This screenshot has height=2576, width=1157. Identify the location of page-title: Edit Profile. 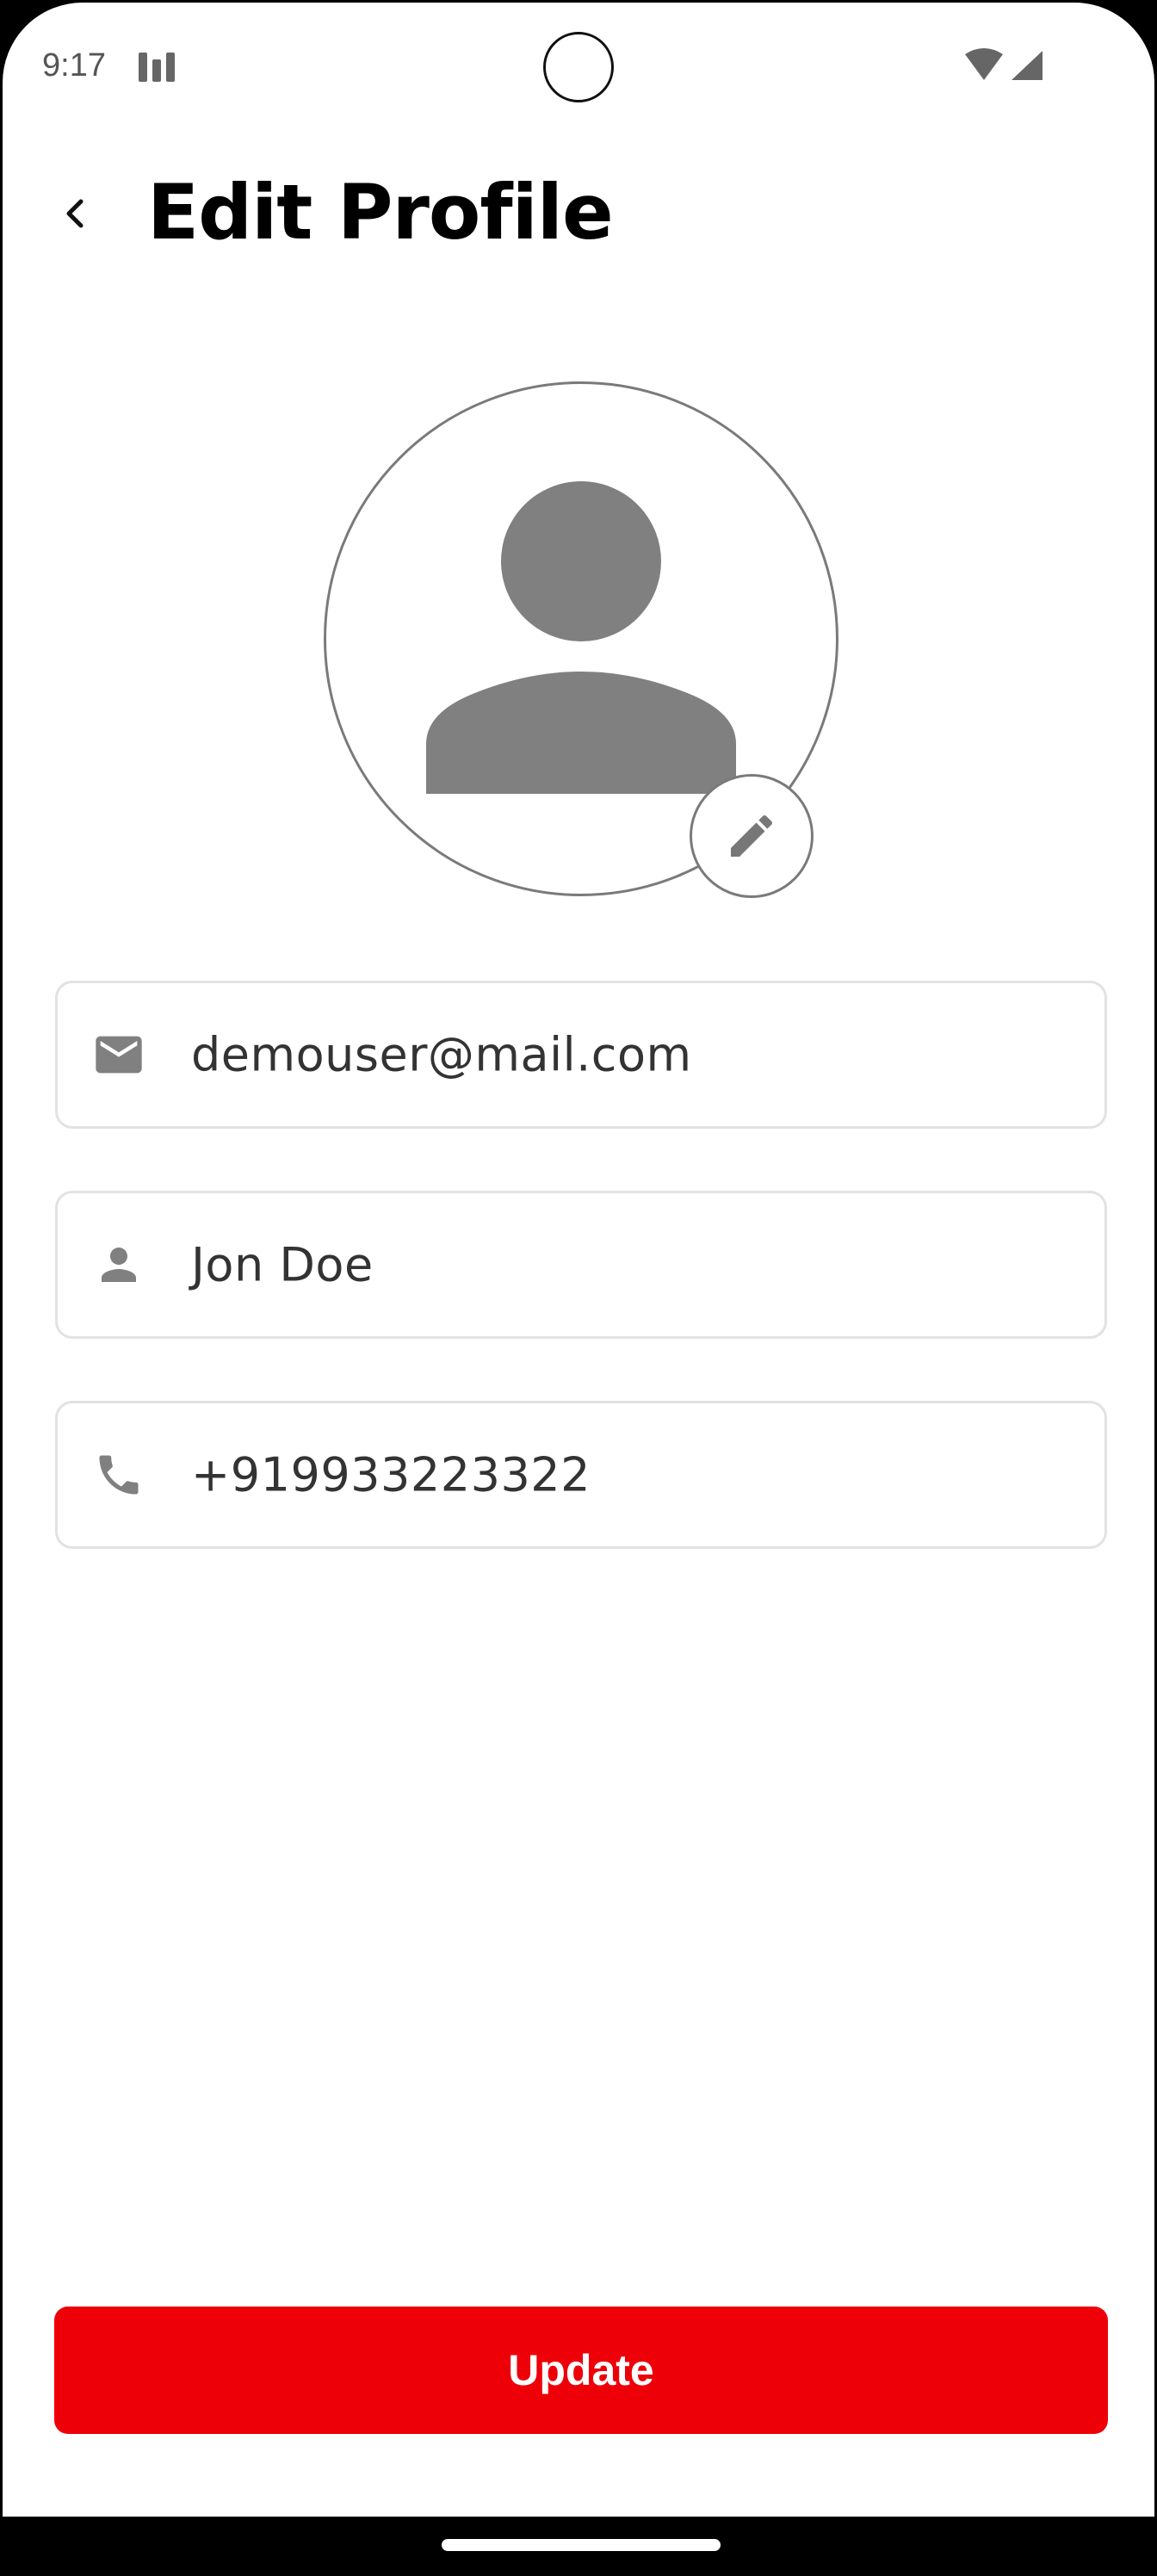
(380, 212).